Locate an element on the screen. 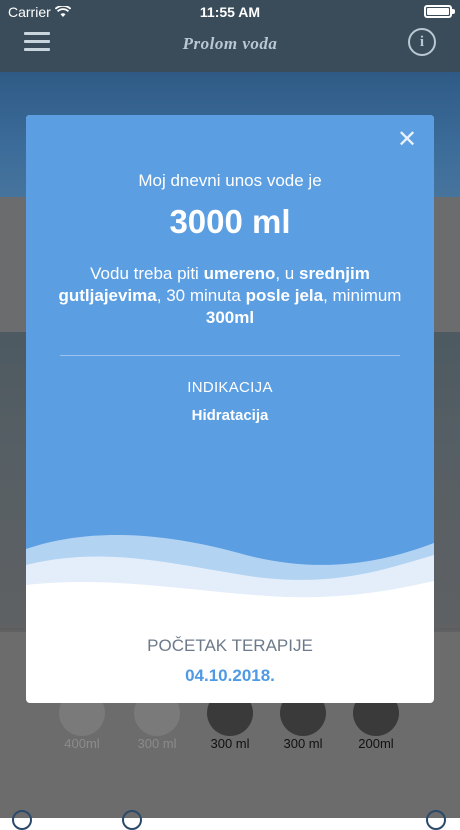 The width and height of the screenshot is (460, 830). instruction-emphasis: 300ml is located at coordinates (230, 317).